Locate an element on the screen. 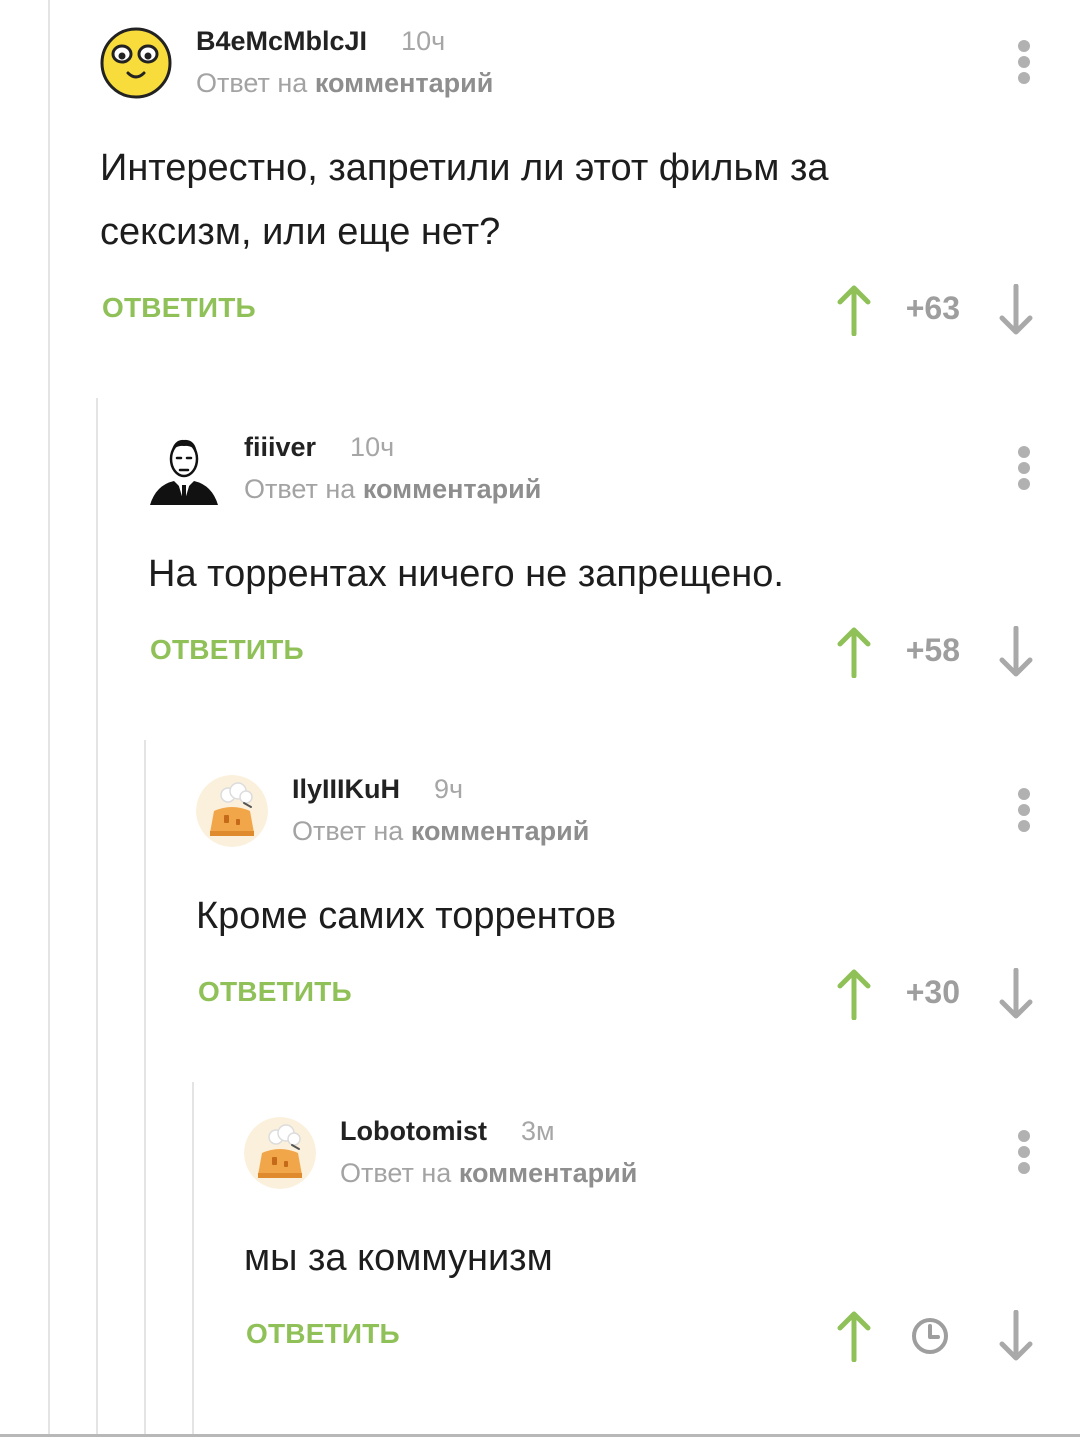 This screenshot has width=1080, height=1437. clock-icon is located at coordinates (930, 1336).